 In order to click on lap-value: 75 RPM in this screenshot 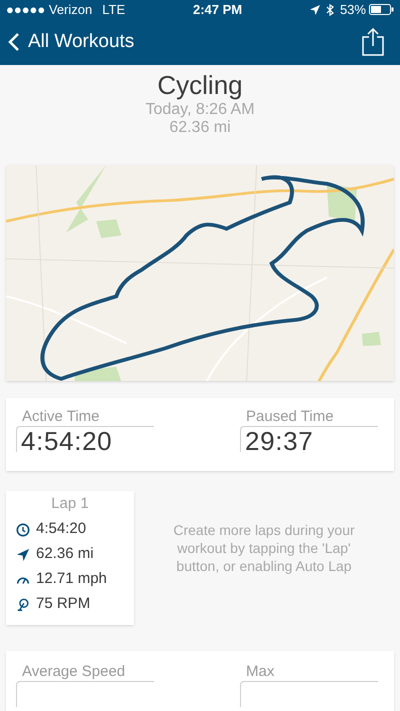, I will do `click(63, 604)`.